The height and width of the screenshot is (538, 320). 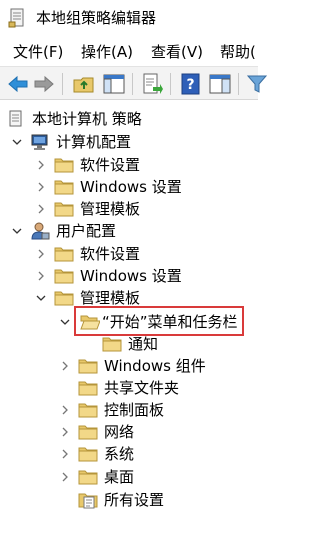 I want to click on tree-label: Windows 组件, so click(x=155, y=366).